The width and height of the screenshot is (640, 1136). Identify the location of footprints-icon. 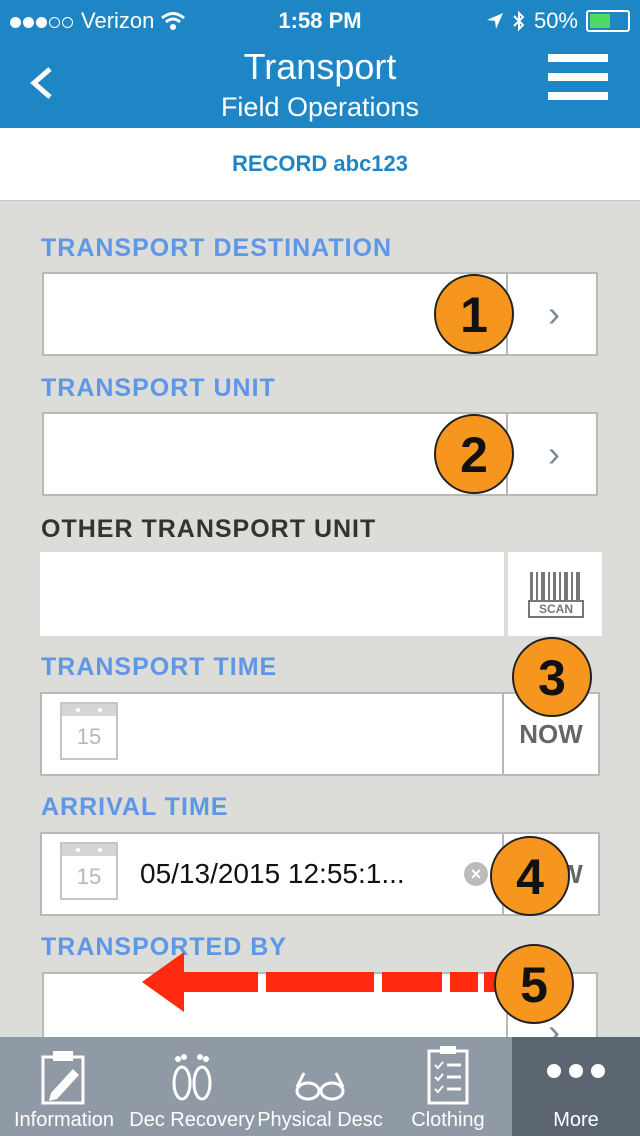
(192, 1077).